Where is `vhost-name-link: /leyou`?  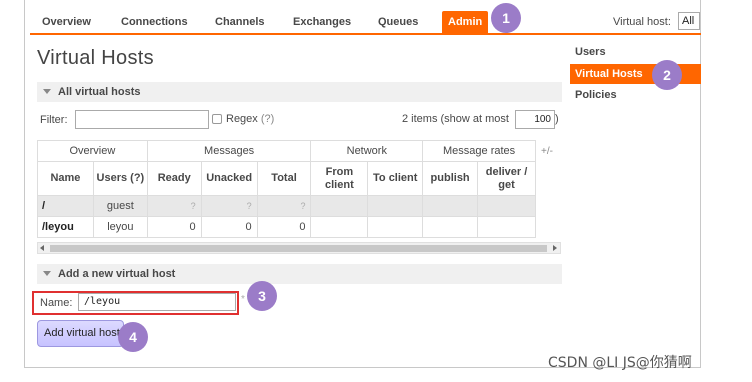 vhost-name-link: /leyou is located at coordinates (65, 227).